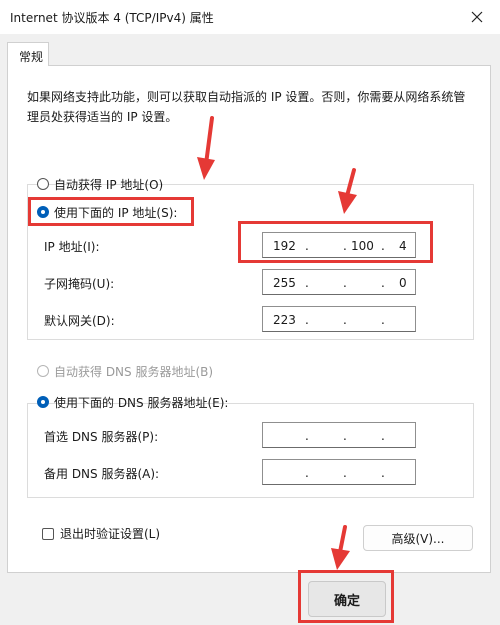 This screenshot has height=625, width=500. I want to click on subnet-mask-input: 255 . . . 0, so click(339, 282).